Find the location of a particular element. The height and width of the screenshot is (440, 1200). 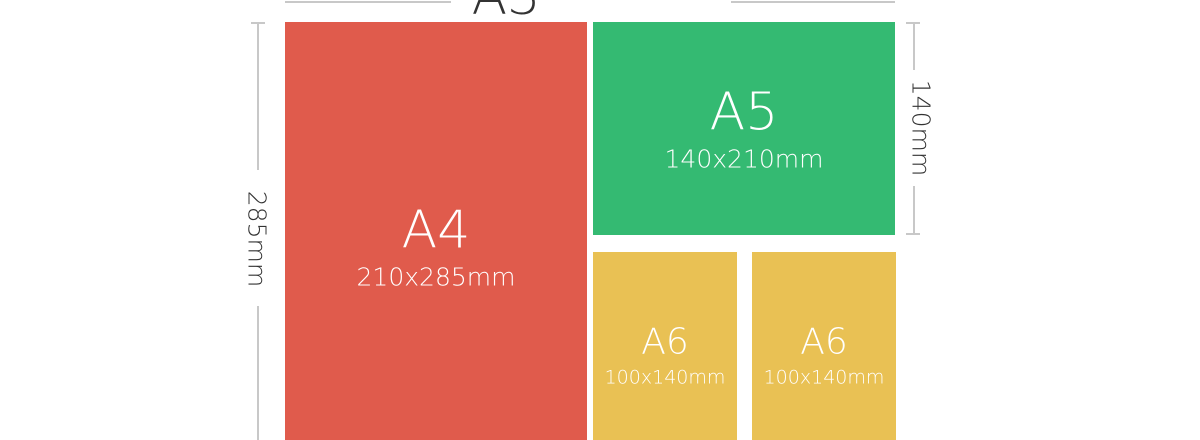

a6-sheet-left: A6 100x140mm is located at coordinates (665, 346).